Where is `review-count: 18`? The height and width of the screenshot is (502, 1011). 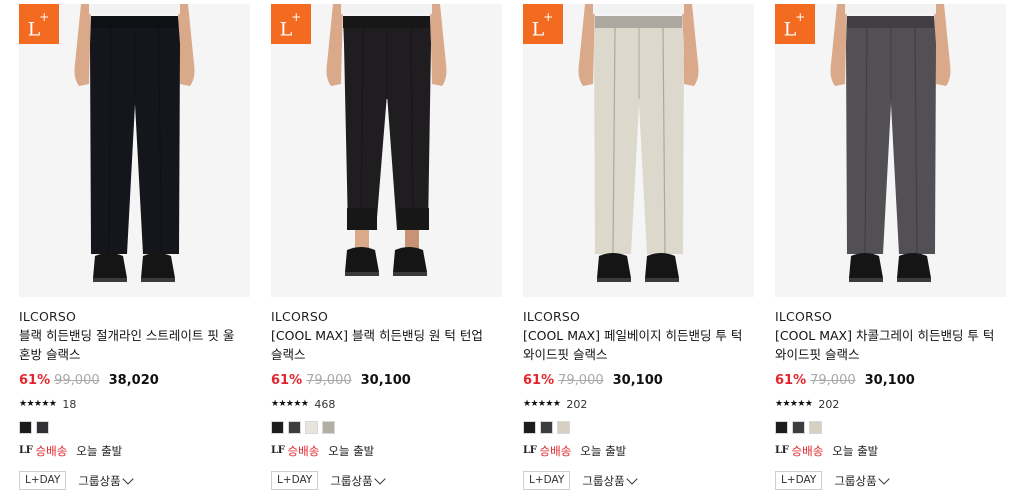 review-count: 18 is located at coordinates (69, 404).